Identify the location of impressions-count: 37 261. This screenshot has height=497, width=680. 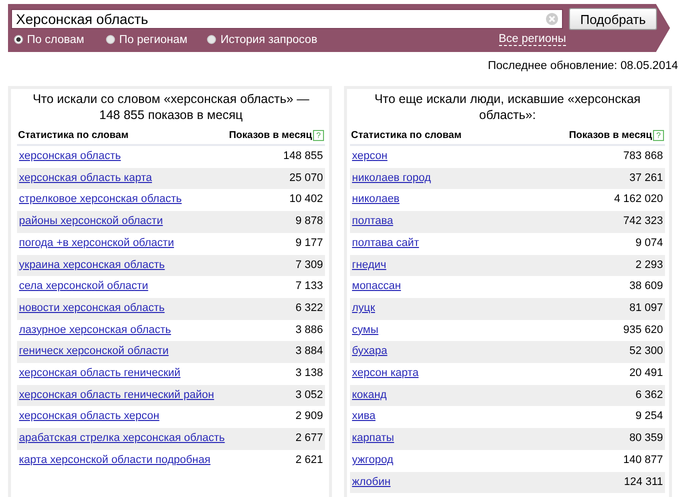
(646, 179).